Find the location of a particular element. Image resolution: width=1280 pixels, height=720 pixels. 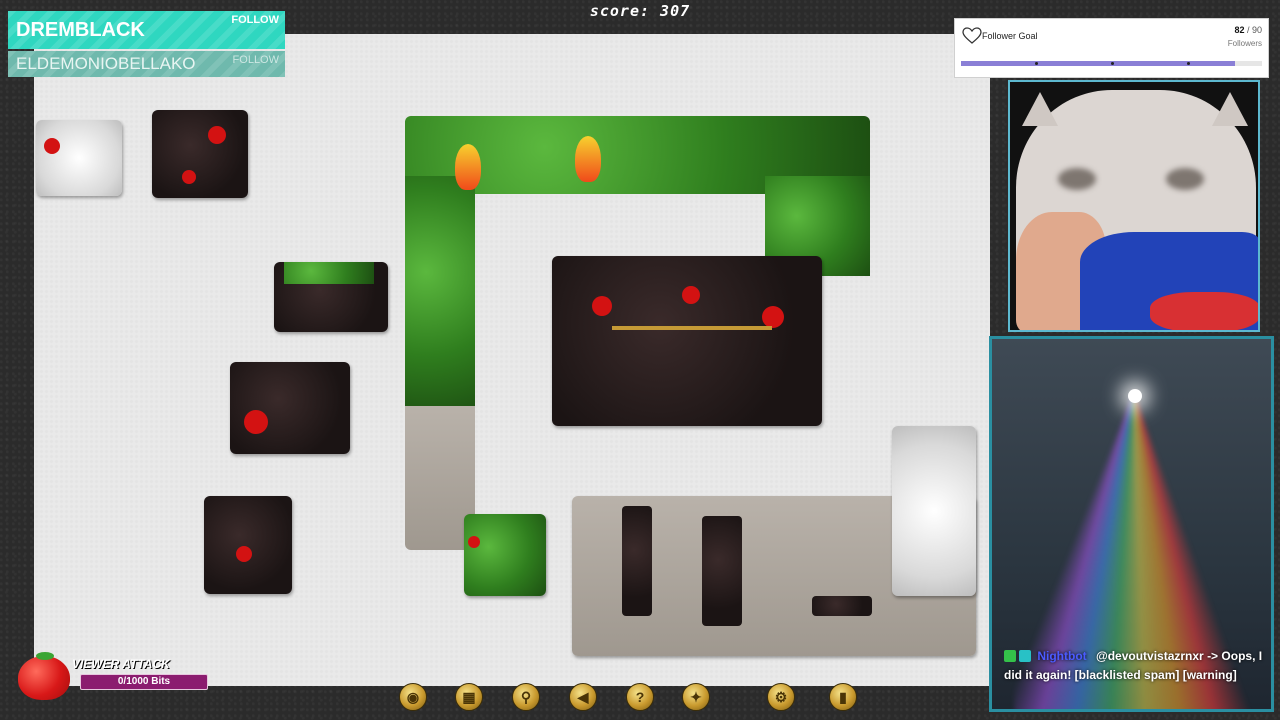

arrow-left-icon: ◀ is located at coordinates (583, 697).